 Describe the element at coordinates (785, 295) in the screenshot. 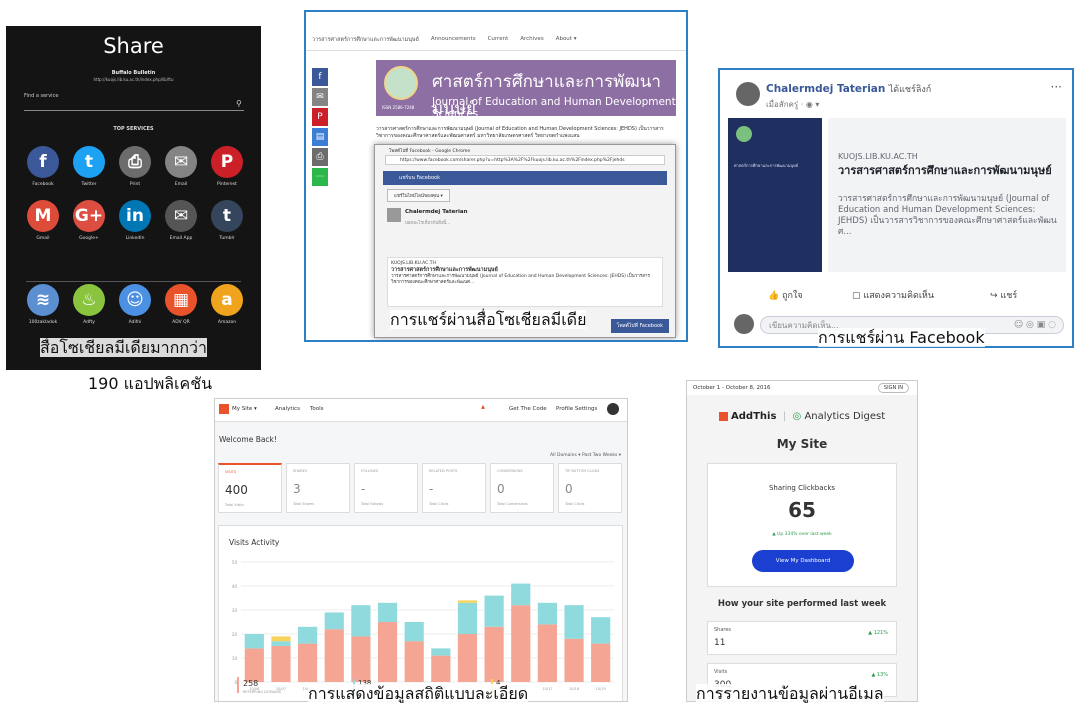

I see `like-button: 👍 ถูกใจ` at that location.